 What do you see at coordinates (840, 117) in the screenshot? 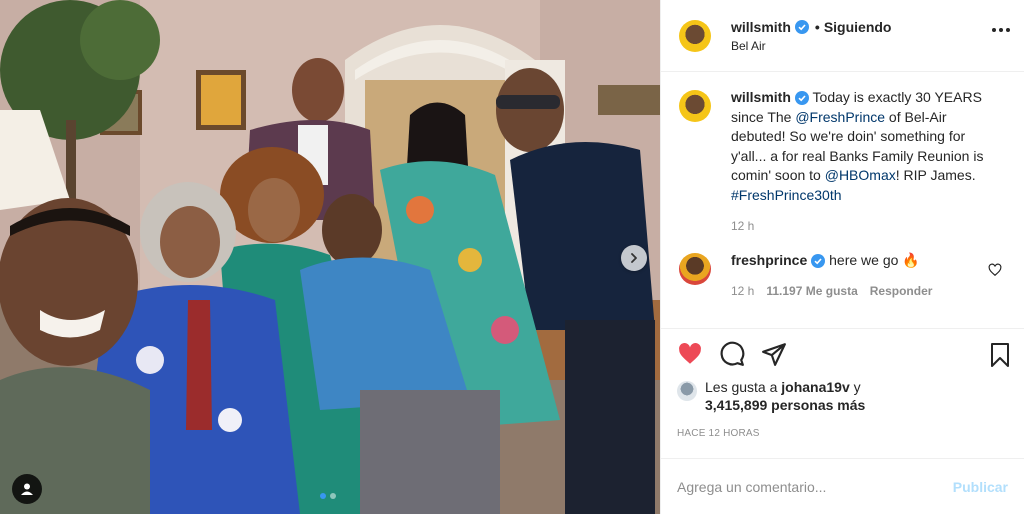
I see `mention-freshprince: @FreshPrince` at bounding box center [840, 117].